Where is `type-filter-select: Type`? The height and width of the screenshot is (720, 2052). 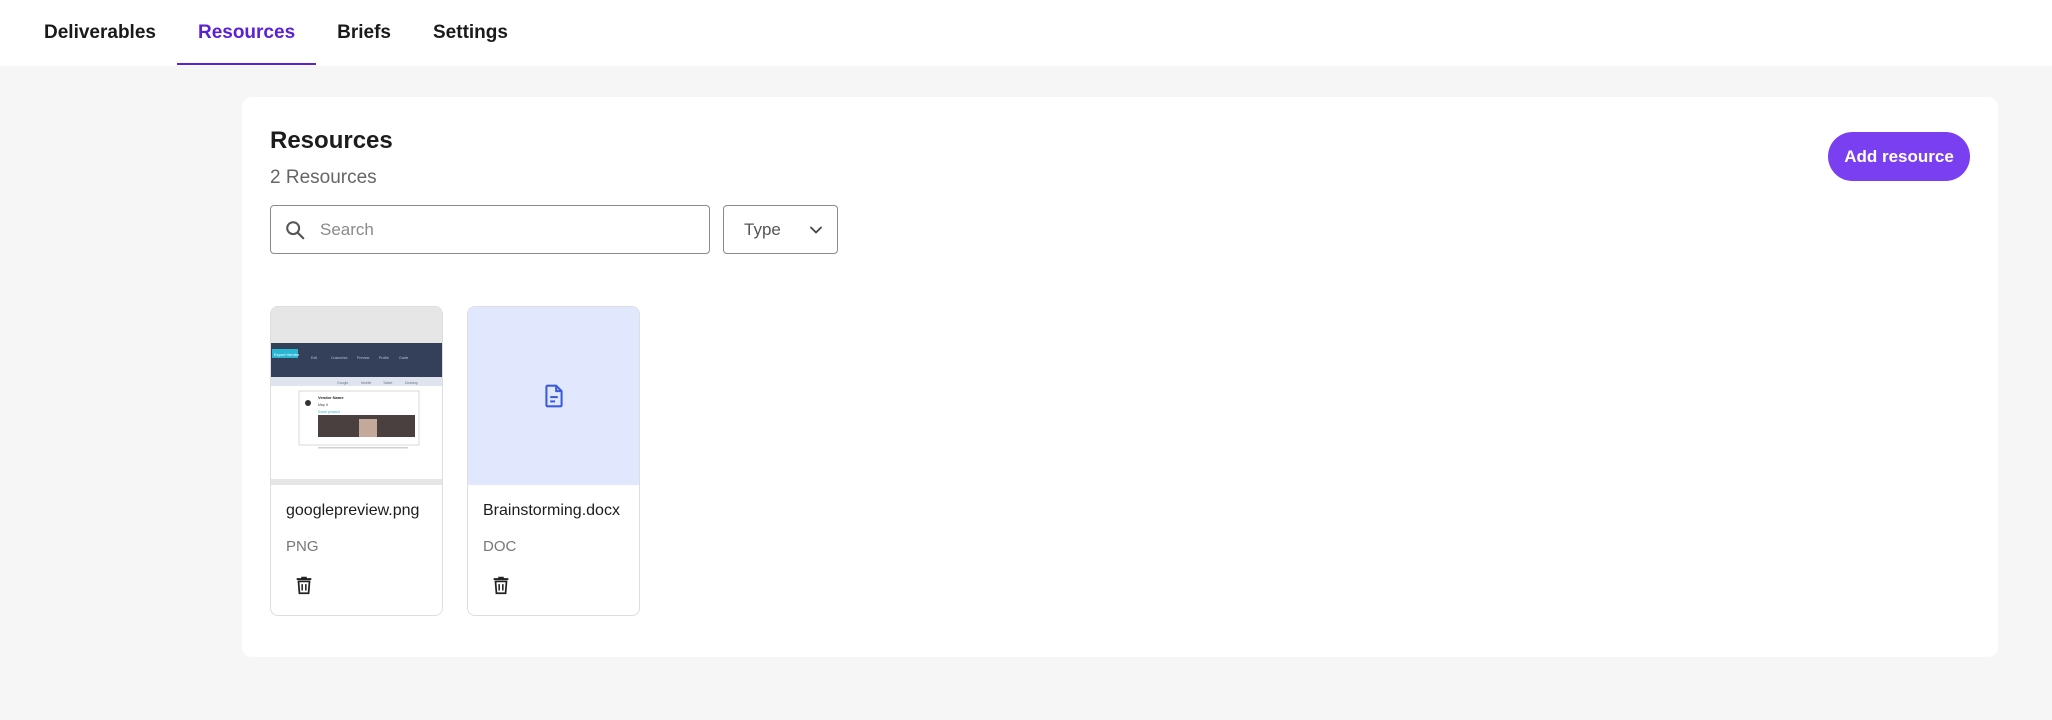
type-filter-select: Type is located at coordinates (780, 229).